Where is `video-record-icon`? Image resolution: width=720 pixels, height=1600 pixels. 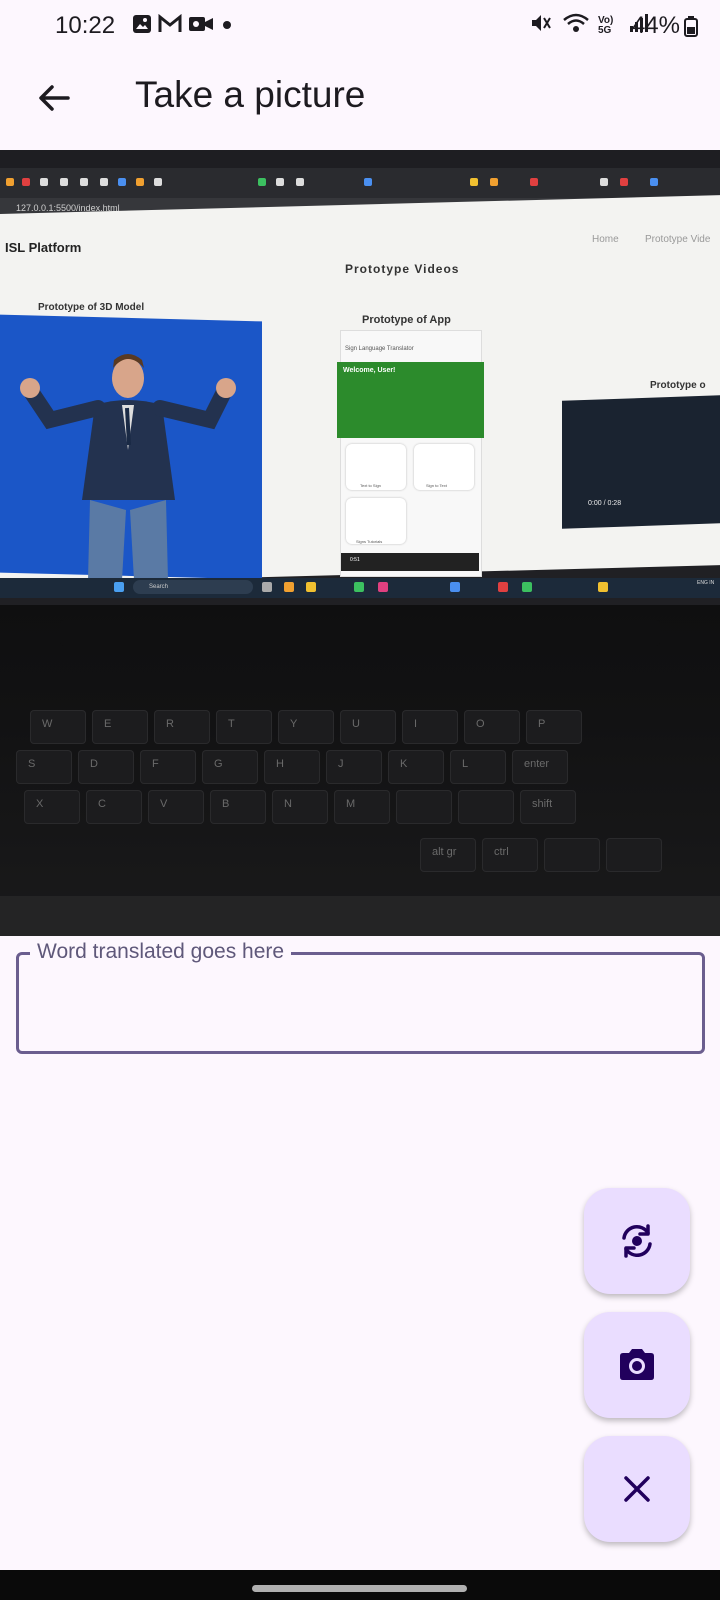 video-record-icon is located at coordinates (201, 26).